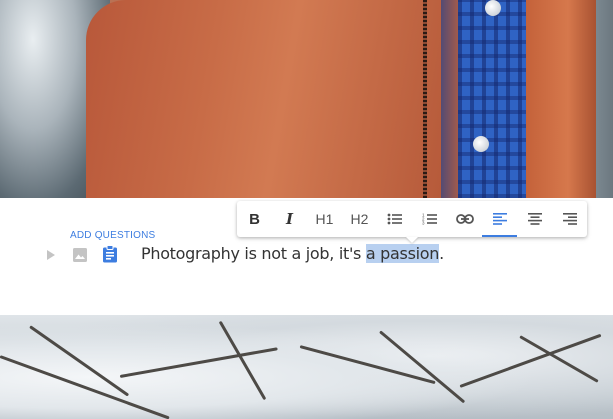 This screenshot has width=613, height=419. I want to click on numbered-list-icon: 1 2 3, so click(429, 219).